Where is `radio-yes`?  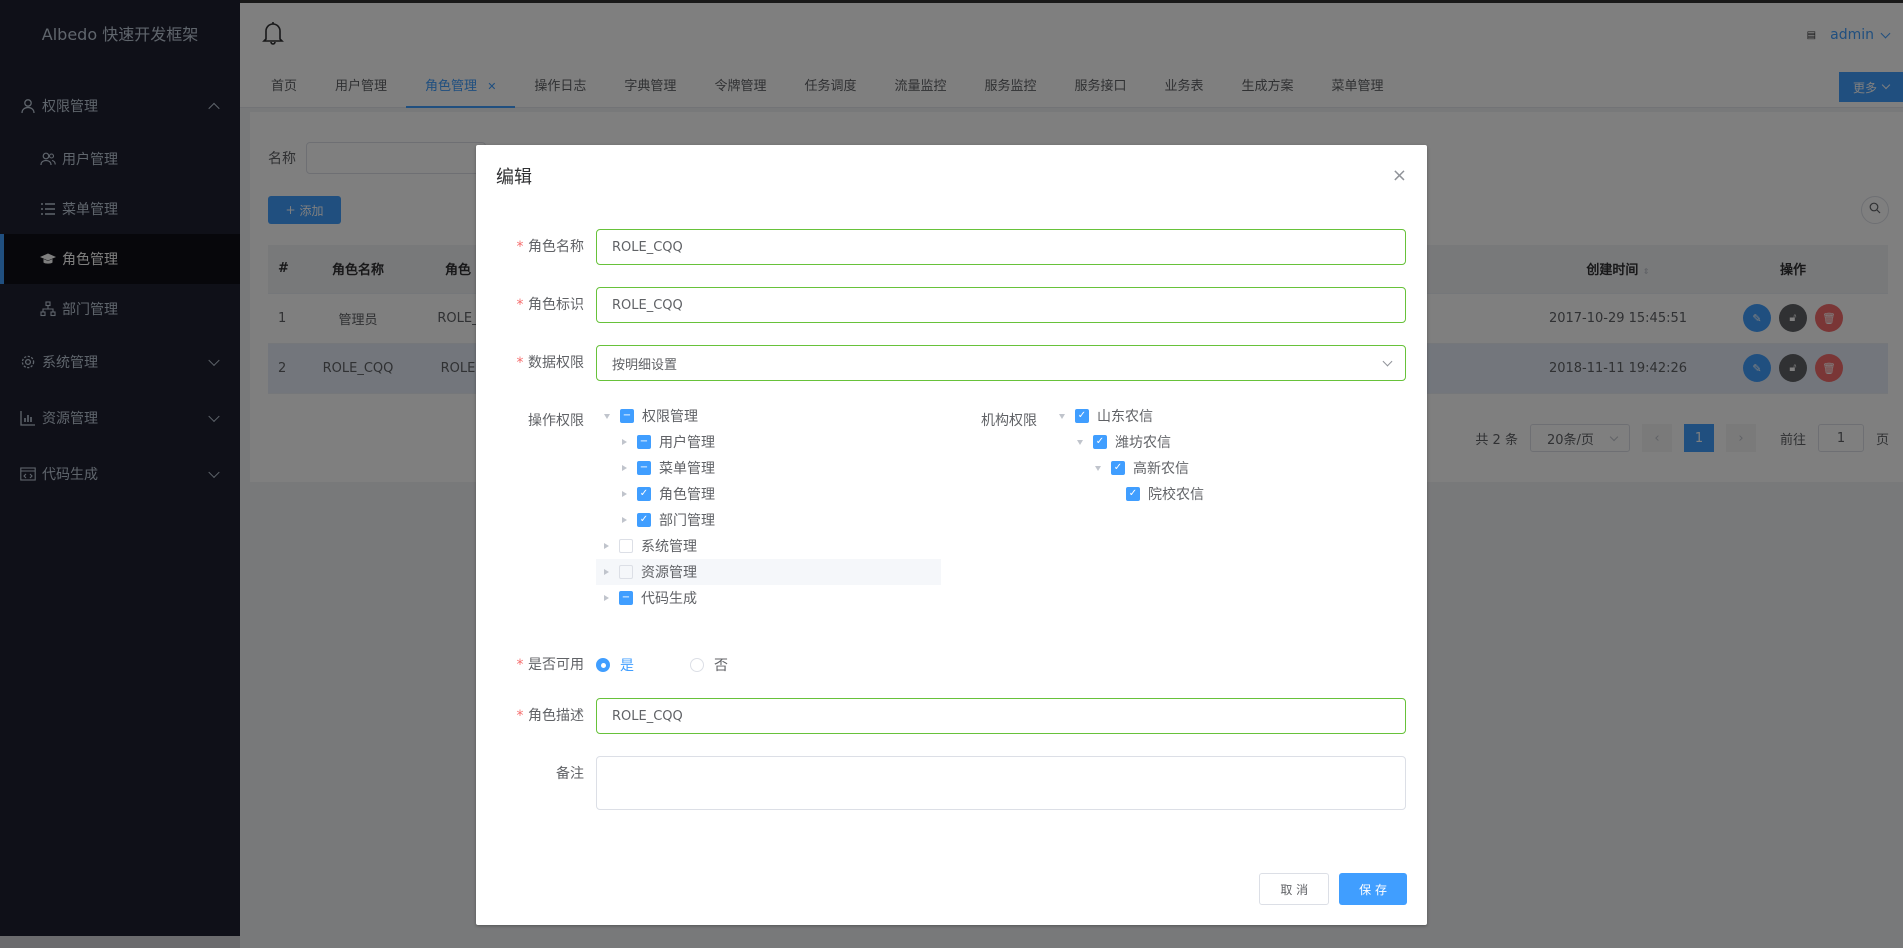
radio-yes is located at coordinates (603, 665).